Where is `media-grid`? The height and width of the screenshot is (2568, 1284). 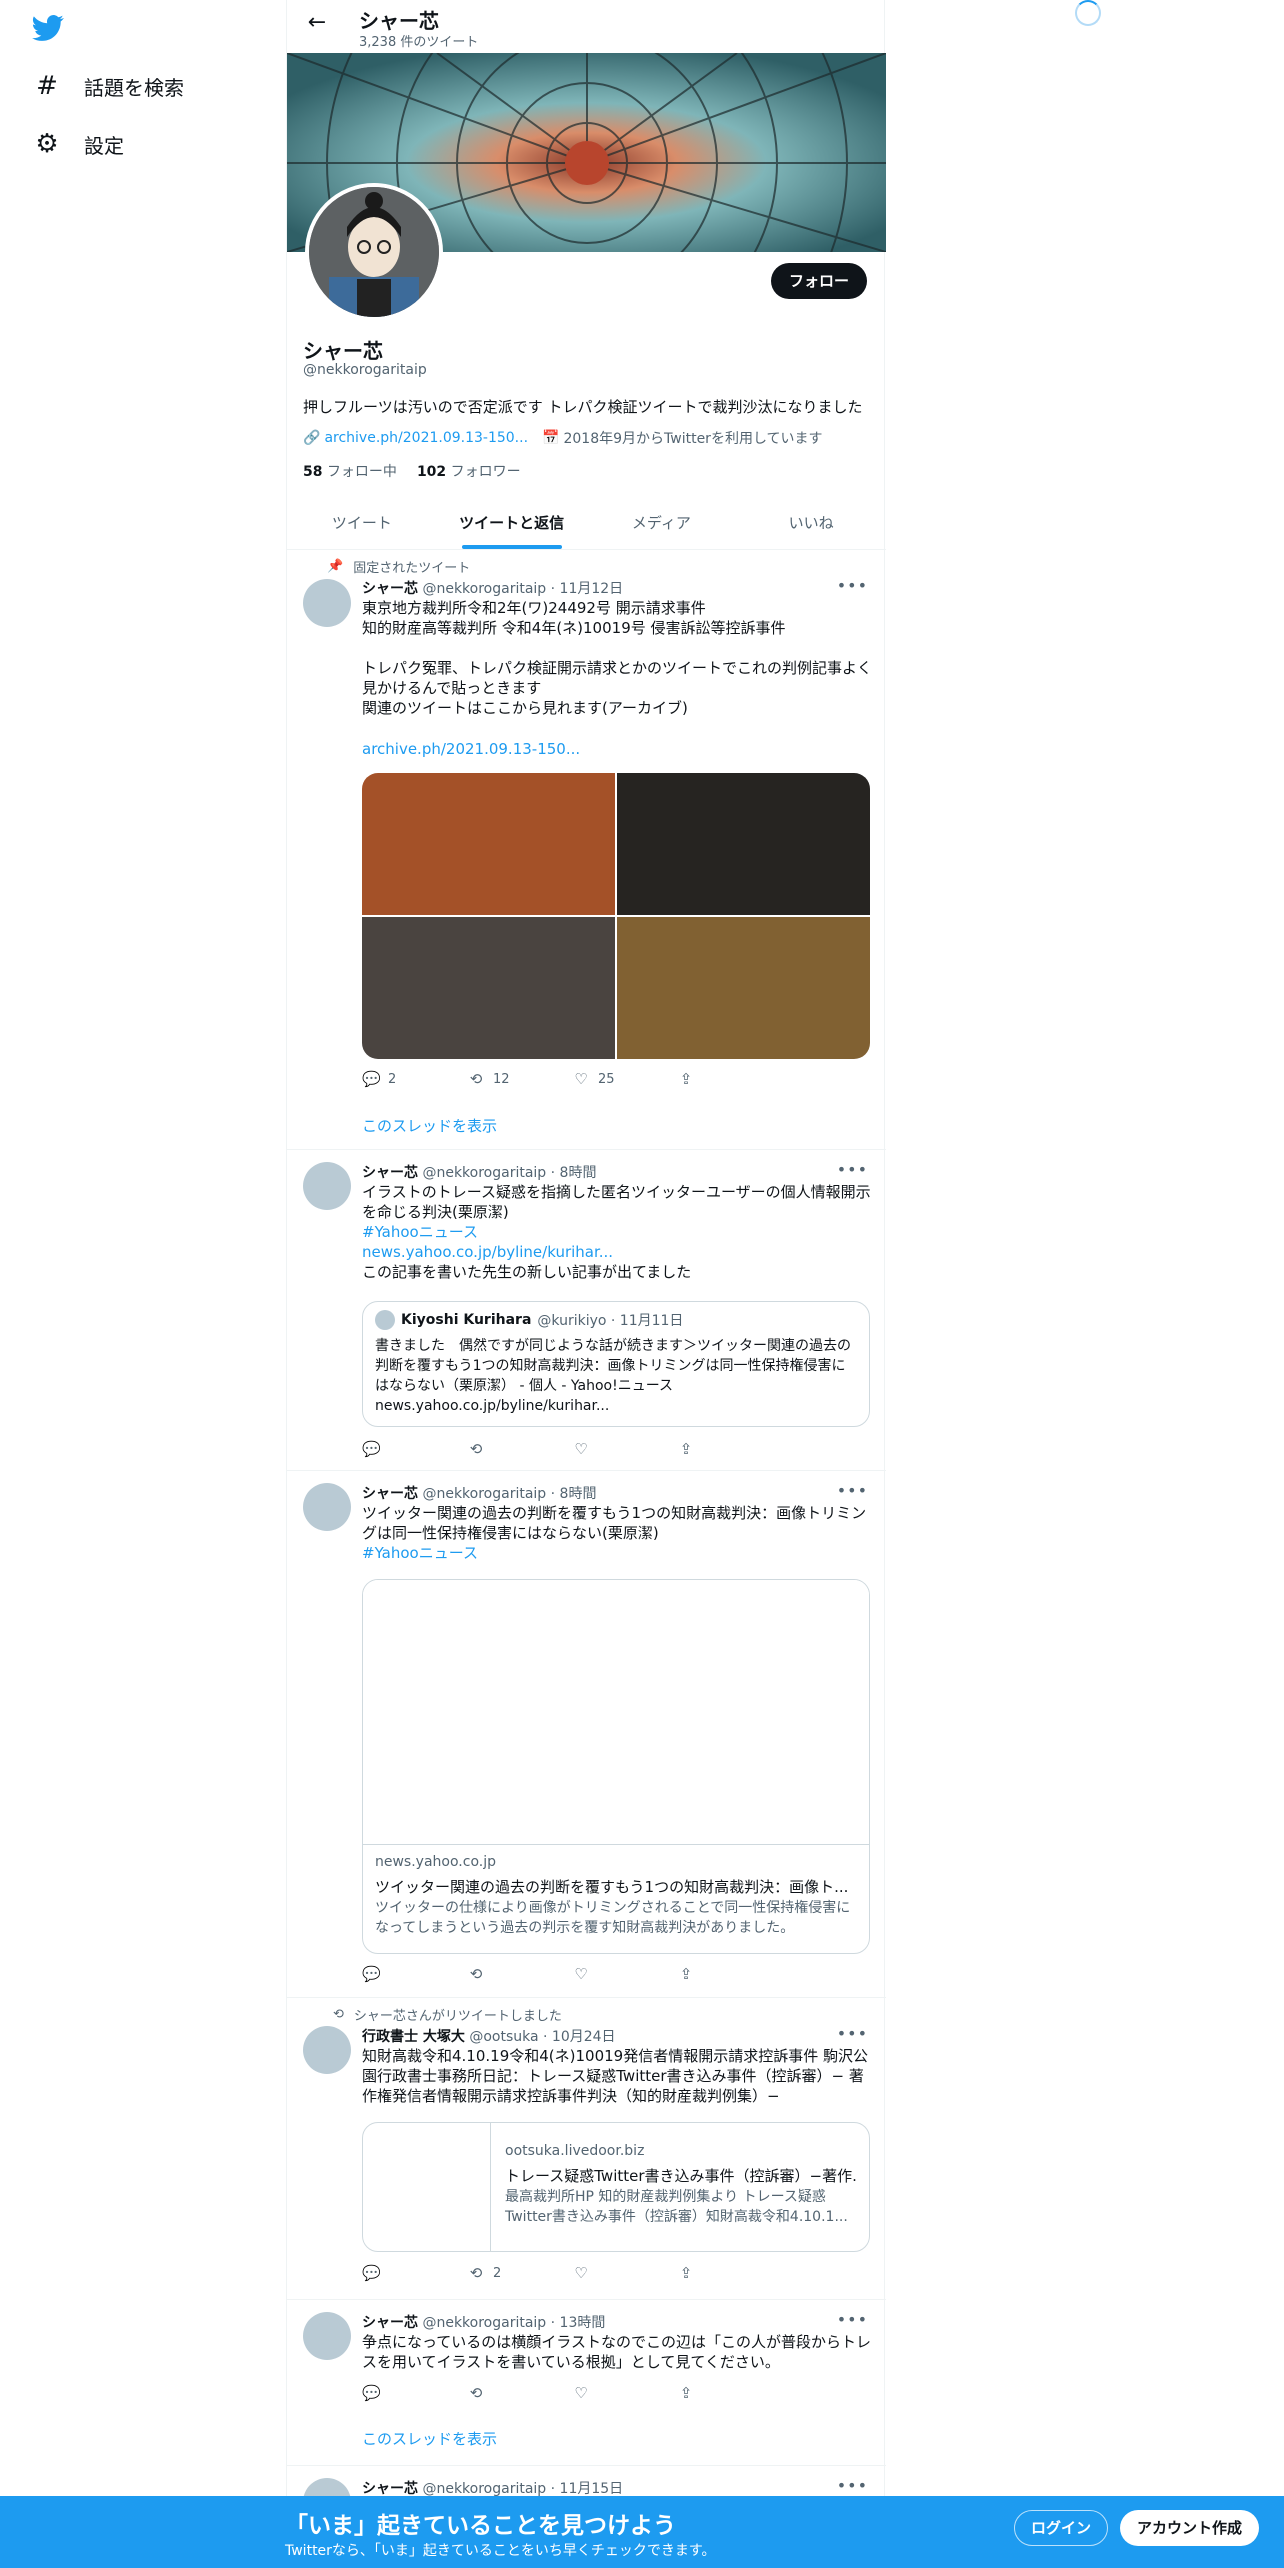
media-grid is located at coordinates (616, 916).